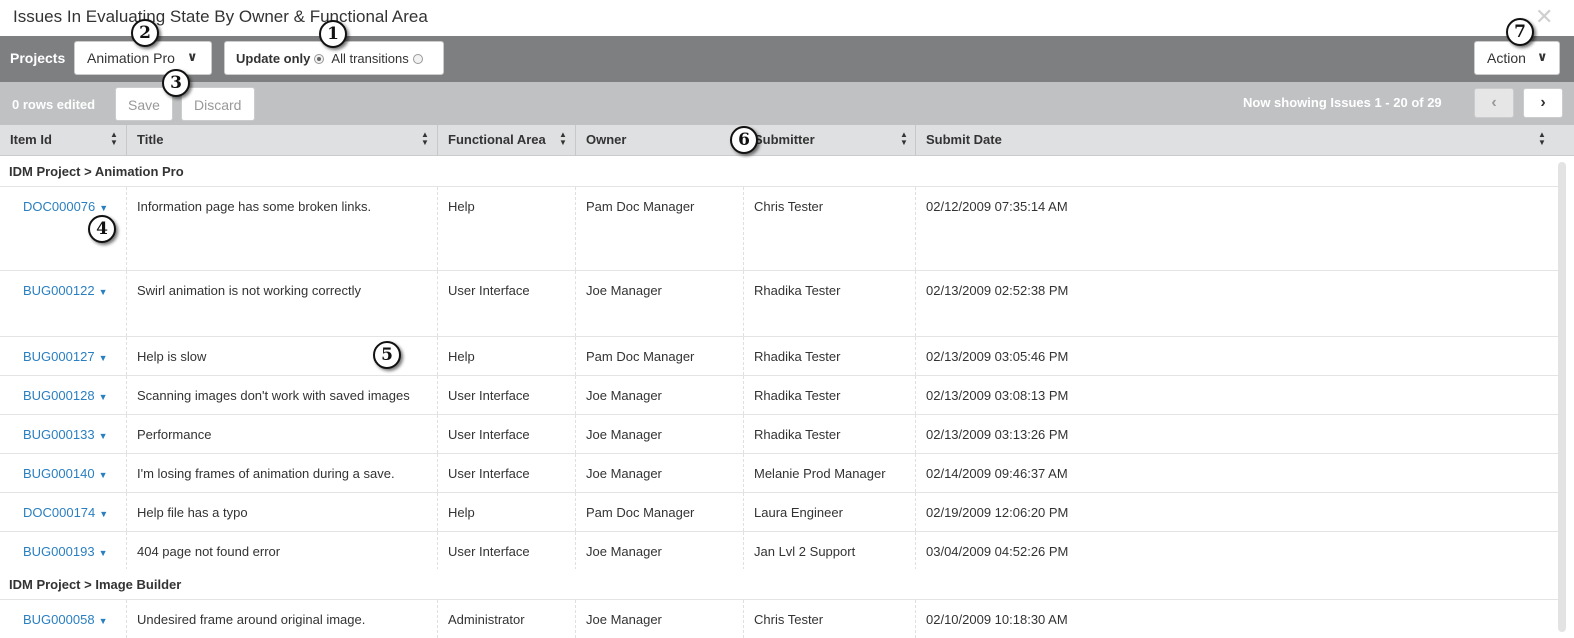  I want to click on title-cell: Undesired frame around original image., so click(282, 619).